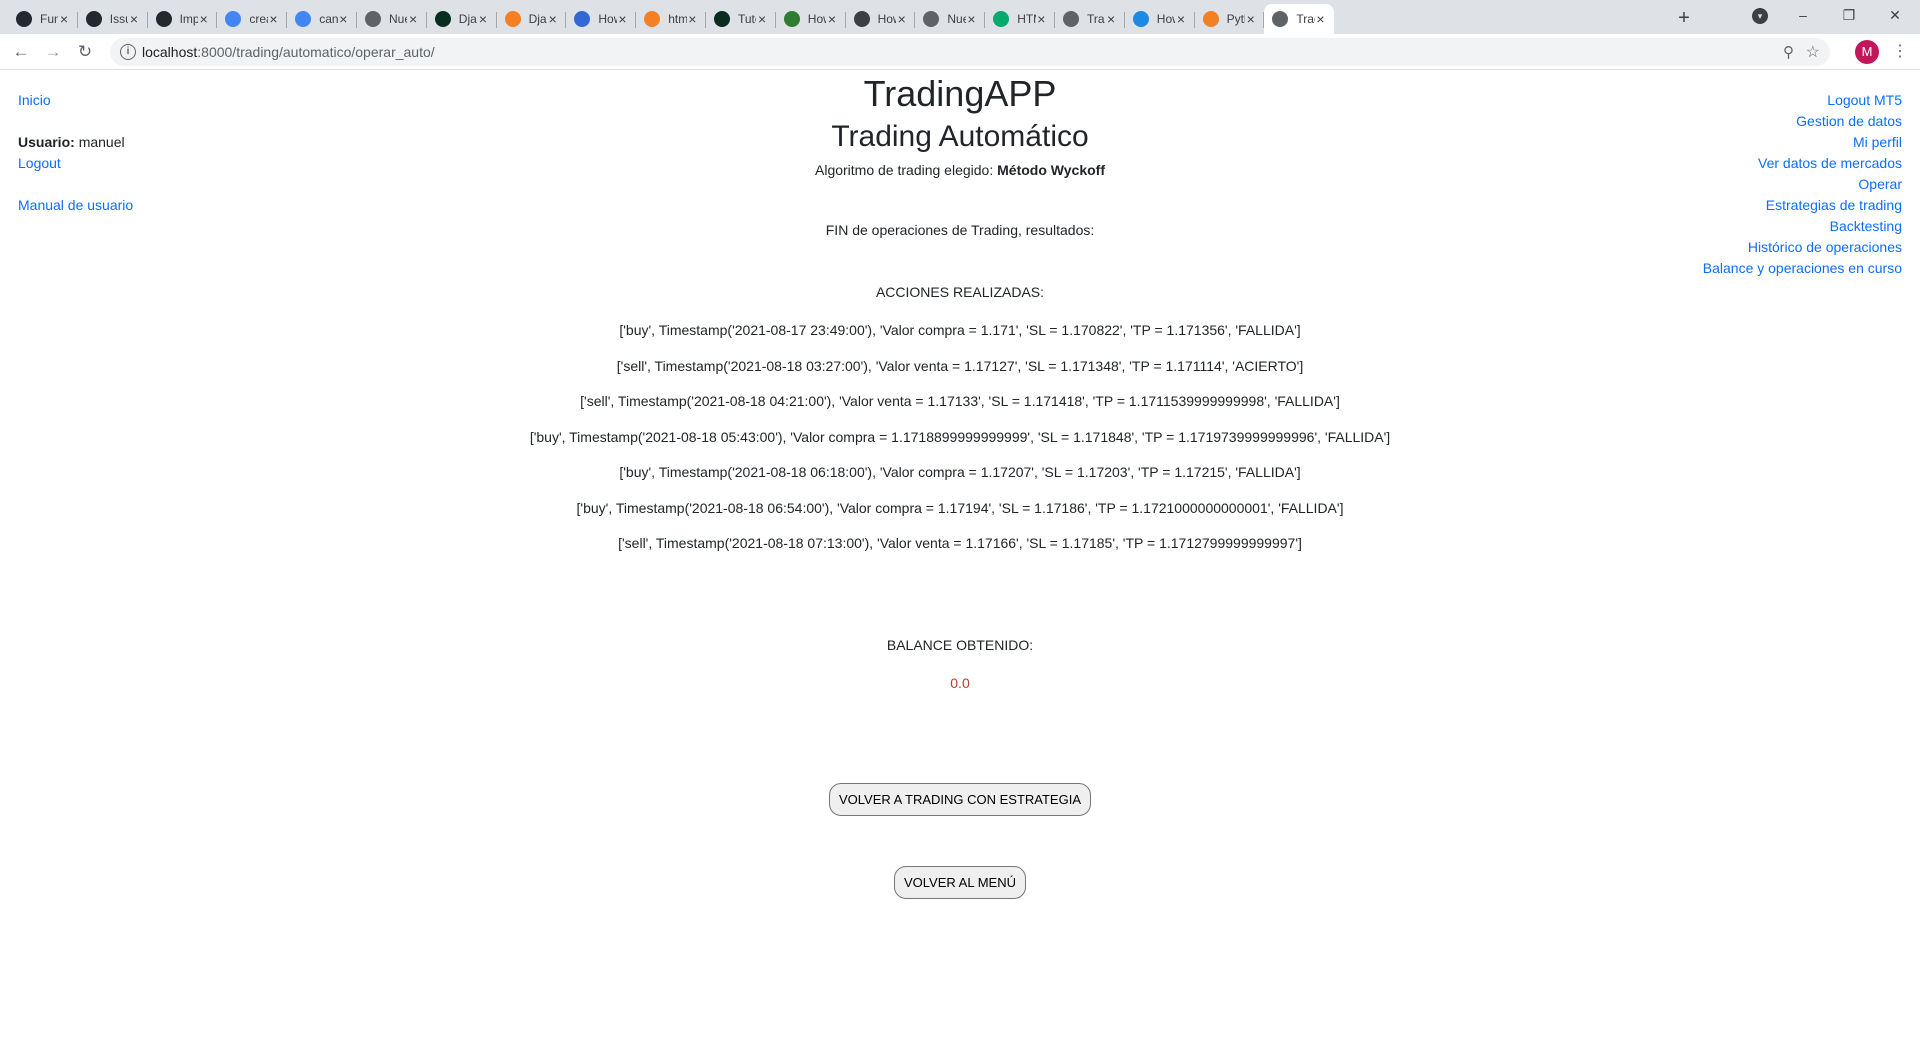 The image size is (1920, 1040). What do you see at coordinates (75, 205) in the screenshot?
I see `user-manual-link: Manual de usuario` at bounding box center [75, 205].